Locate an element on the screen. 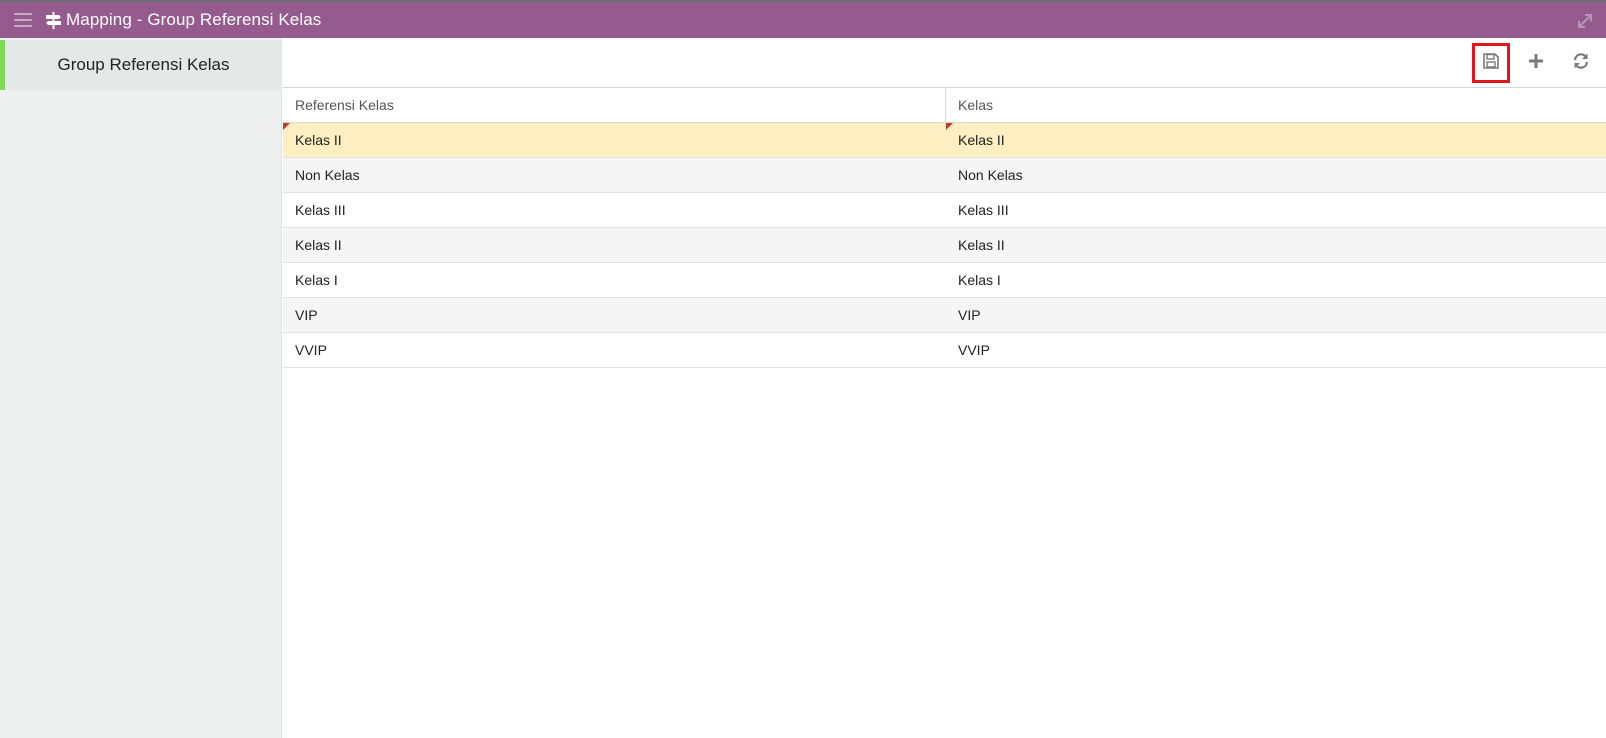 This screenshot has width=1606, height=738. add-button is located at coordinates (1536, 63).